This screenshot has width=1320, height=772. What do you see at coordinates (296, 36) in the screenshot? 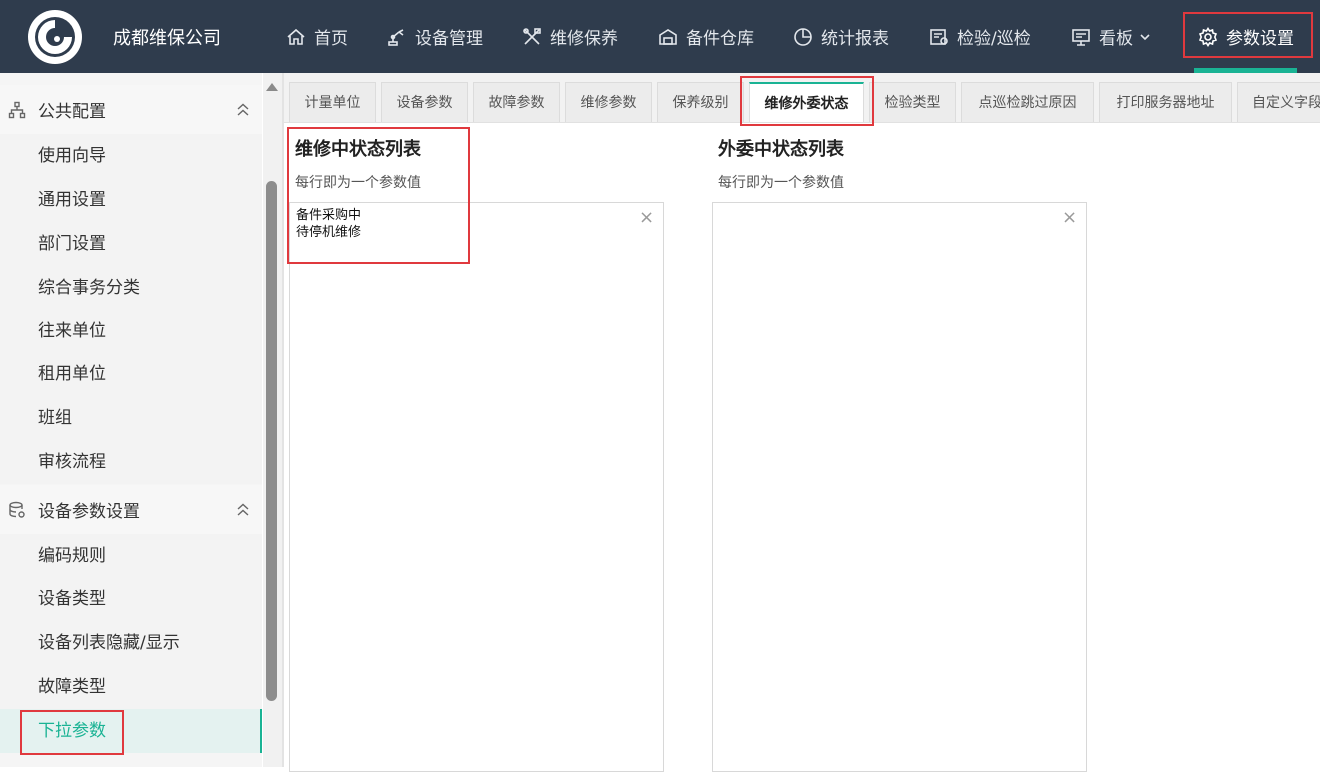
I see `home-icon` at bounding box center [296, 36].